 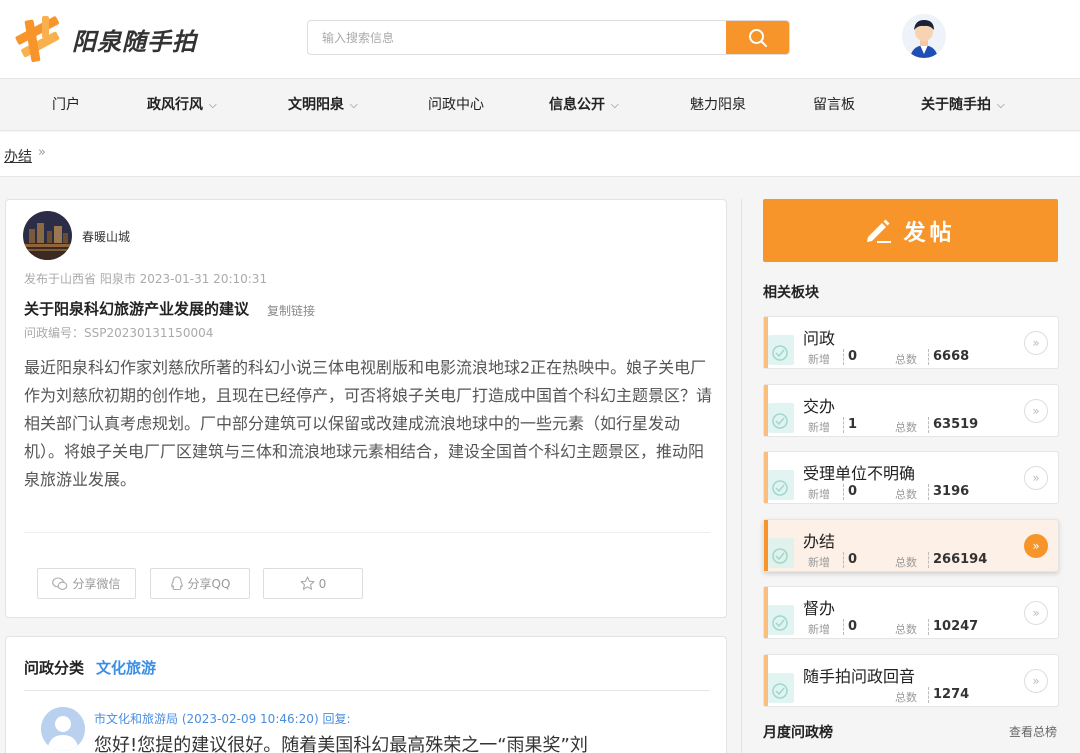 What do you see at coordinates (924, 36) in the screenshot?
I see `user-avatar` at bounding box center [924, 36].